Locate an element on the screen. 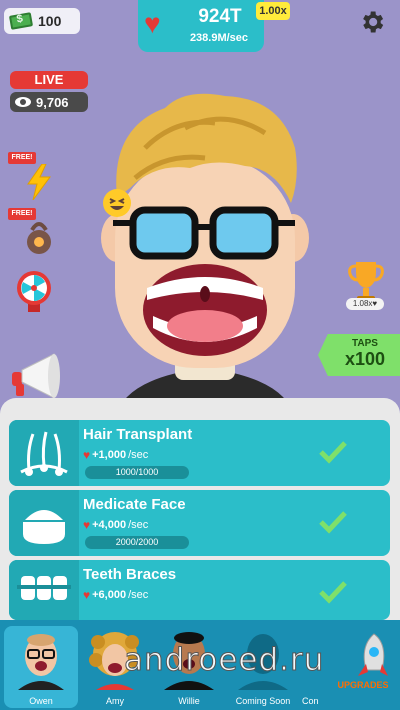 The width and height of the screenshot is (400, 710). emoji-icon is located at coordinates (117, 203).